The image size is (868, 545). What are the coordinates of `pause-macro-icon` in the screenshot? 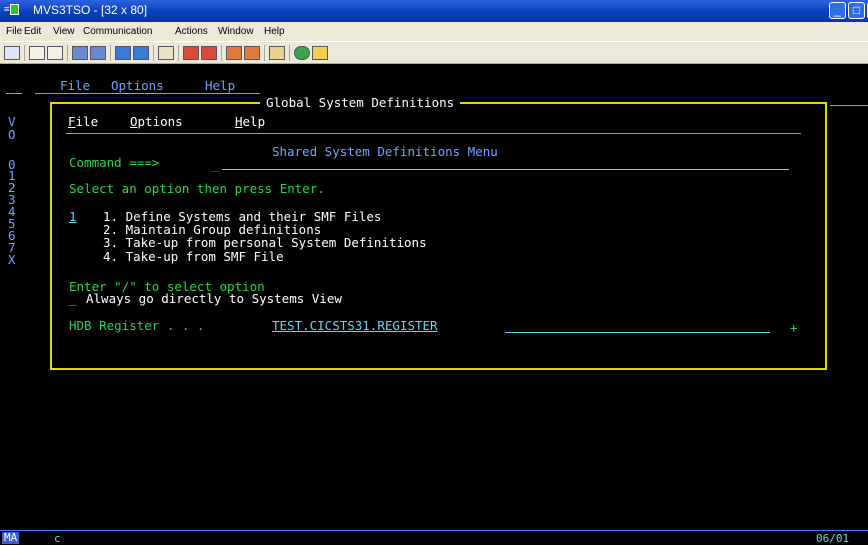 It's located at (252, 53).